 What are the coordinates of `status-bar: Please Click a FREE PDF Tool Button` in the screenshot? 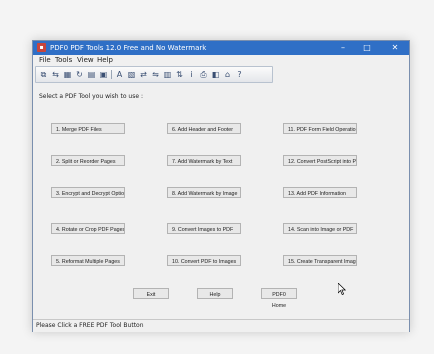 It's located at (221, 325).